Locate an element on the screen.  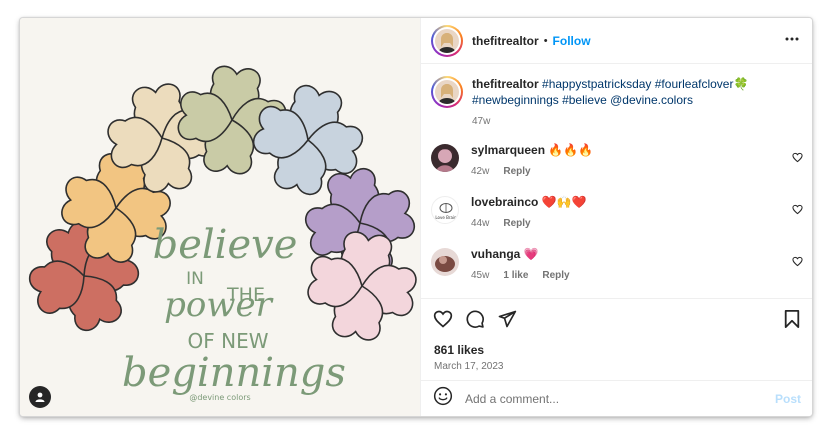
share-icon is located at coordinates (507, 321).